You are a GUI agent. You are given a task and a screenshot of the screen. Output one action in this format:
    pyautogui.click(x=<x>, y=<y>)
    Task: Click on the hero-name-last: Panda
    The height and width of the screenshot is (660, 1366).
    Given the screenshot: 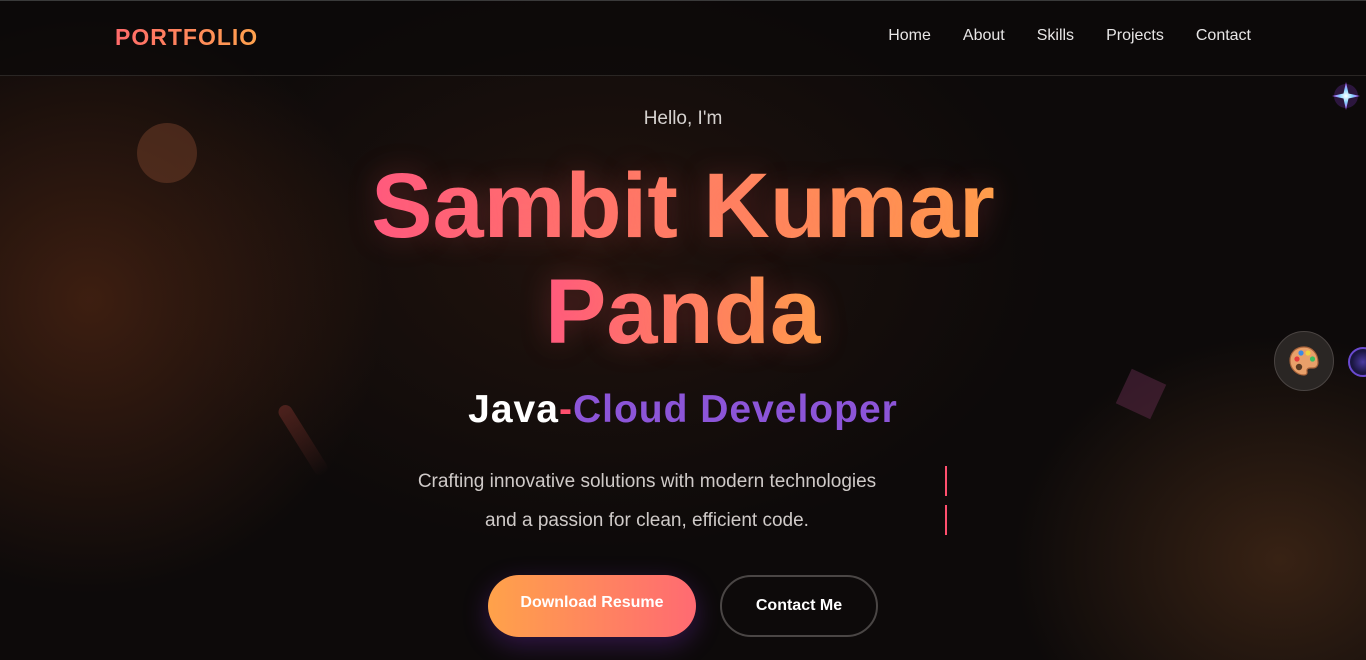 What is the action you would take?
    pyautogui.click(x=683, y=312)
    